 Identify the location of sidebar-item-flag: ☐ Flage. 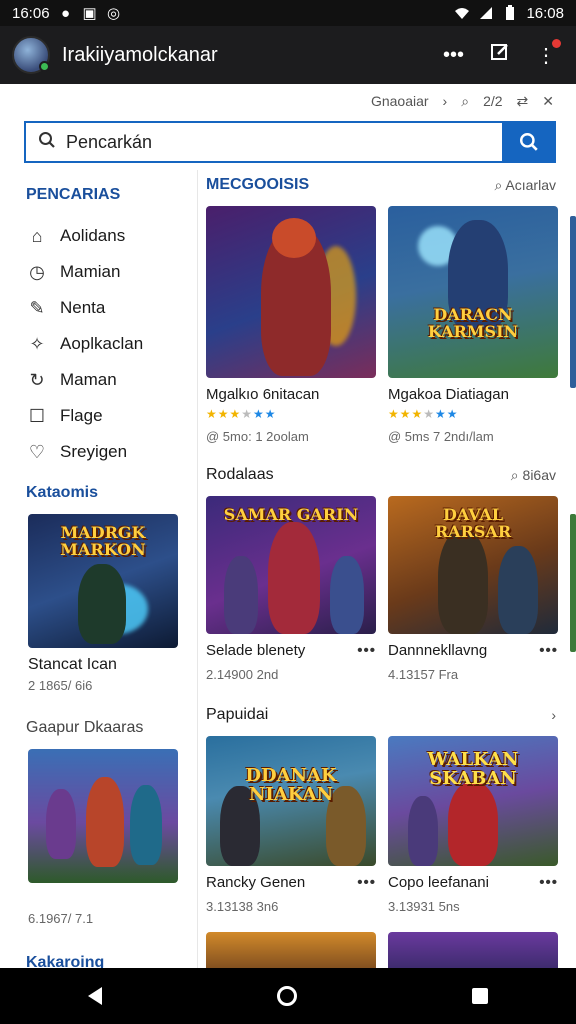
(98, 416).